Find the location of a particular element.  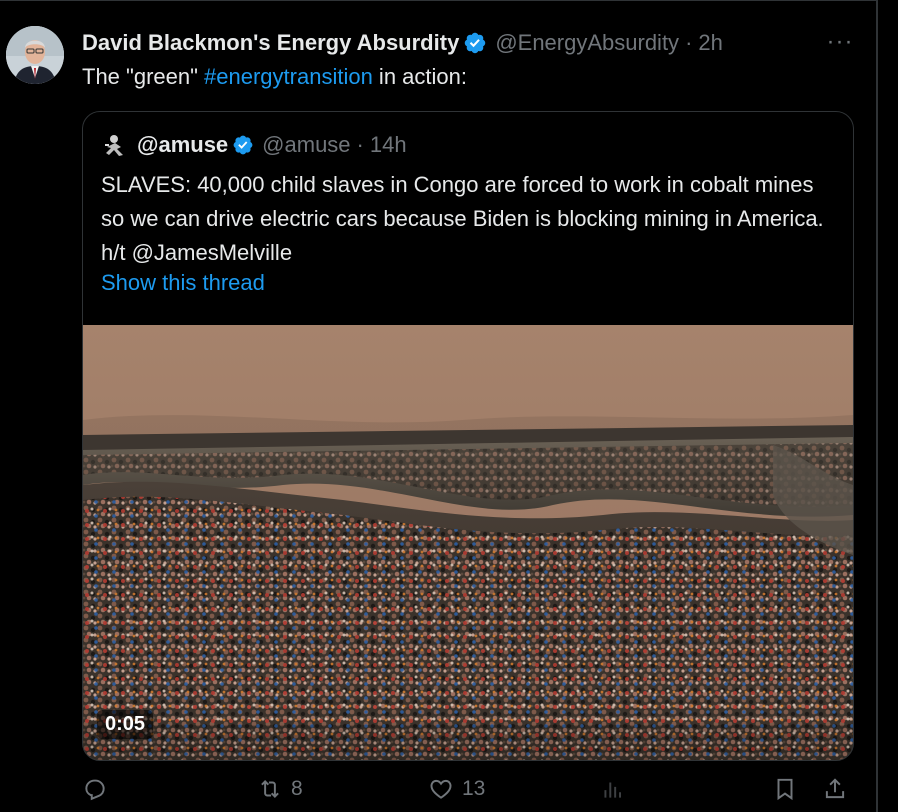

video-duration: 0:05 is located at coordinates (125, 724).